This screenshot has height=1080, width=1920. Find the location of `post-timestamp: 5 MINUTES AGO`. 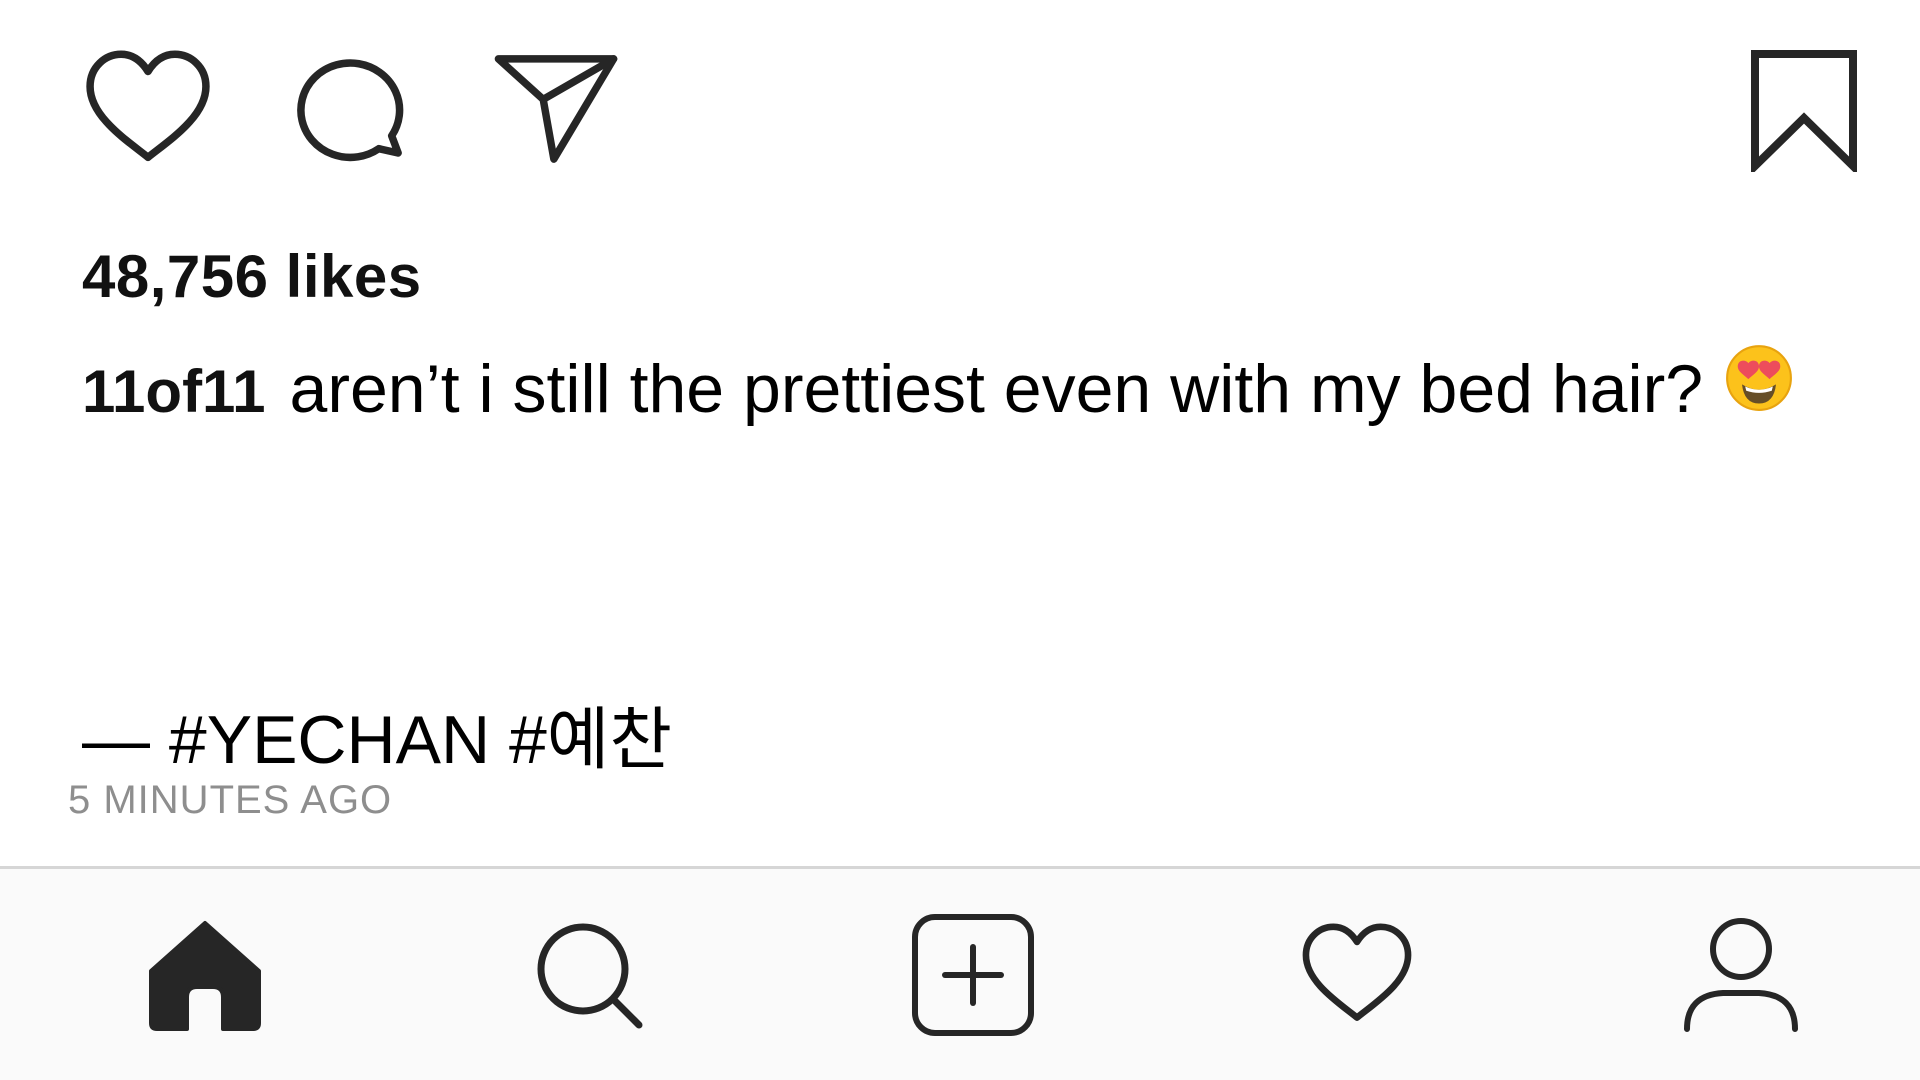

post-timestamp: 5 MINUTES AGO is located at coordinates (230, 800).